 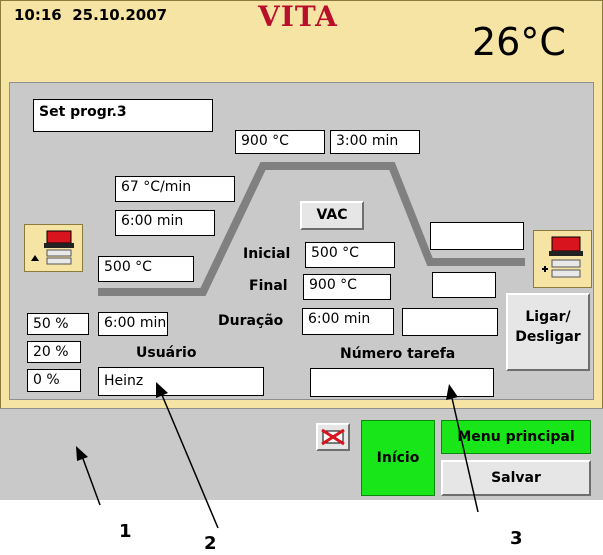 I want to click on start-button: Início, so click(x=398, y=458).